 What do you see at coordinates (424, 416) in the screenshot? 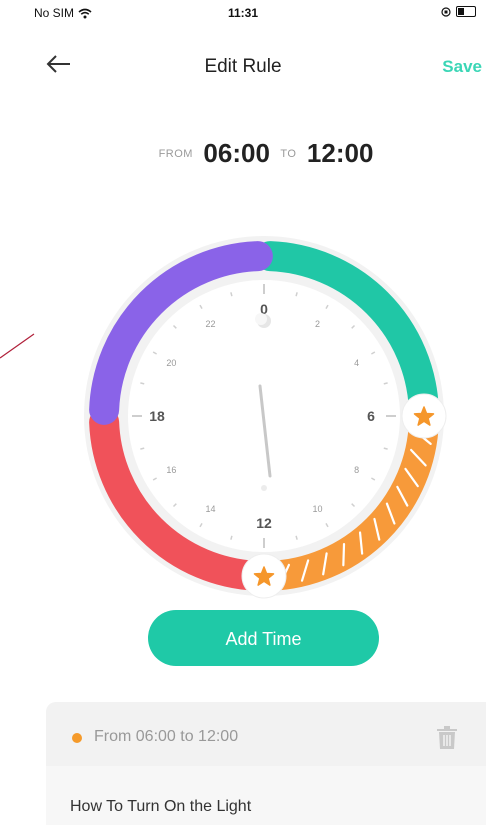
I see `start-time-handle` at bounding box center [424, 416].